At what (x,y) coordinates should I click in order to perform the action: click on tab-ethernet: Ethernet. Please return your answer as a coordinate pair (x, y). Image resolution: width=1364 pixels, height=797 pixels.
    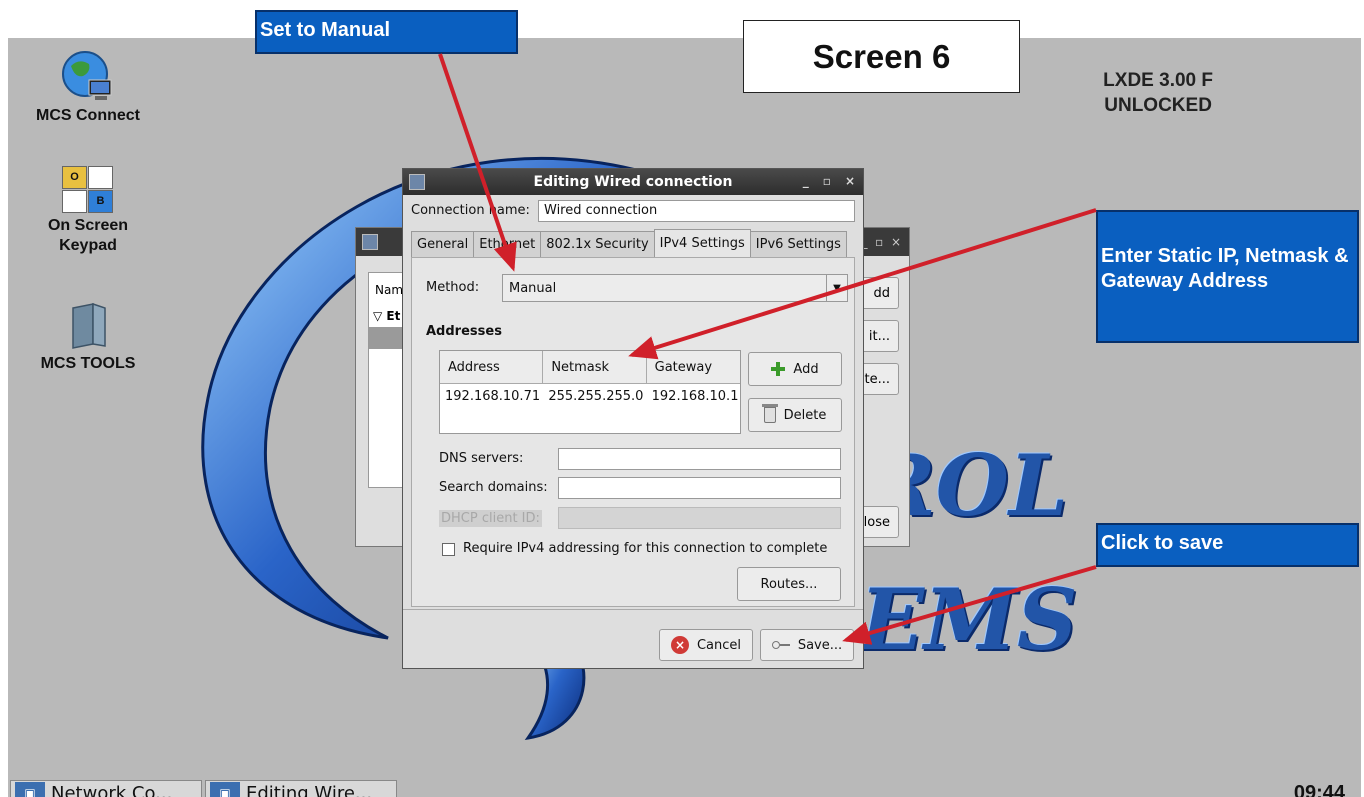
    Looking at the image, I should click on (507, 244).